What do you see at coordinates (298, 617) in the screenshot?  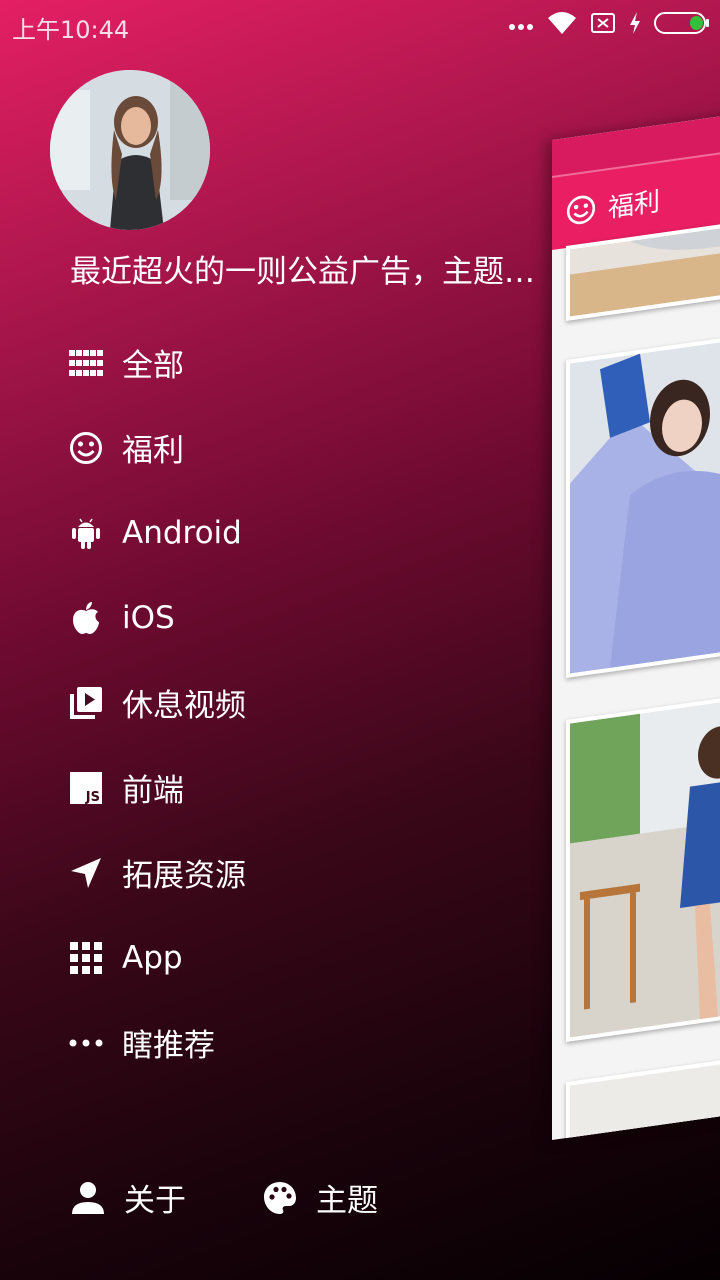 I see `menu-item-ios: iOS` at bounding box center [298, 617].